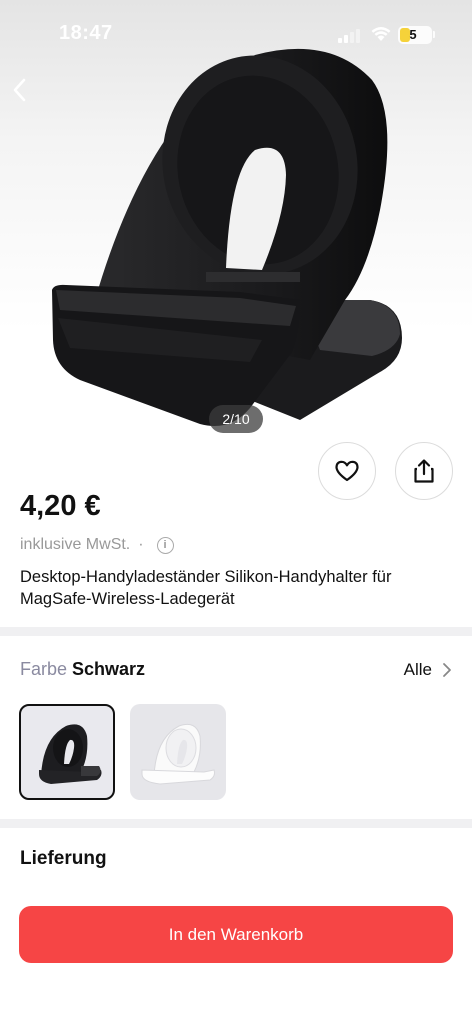 This screenshot has height=1024, width=472. What do you see at coordinates (109, 669) in the screenshot?
I see `variant-selected: Schwarz` at bounding box center [109, 669].